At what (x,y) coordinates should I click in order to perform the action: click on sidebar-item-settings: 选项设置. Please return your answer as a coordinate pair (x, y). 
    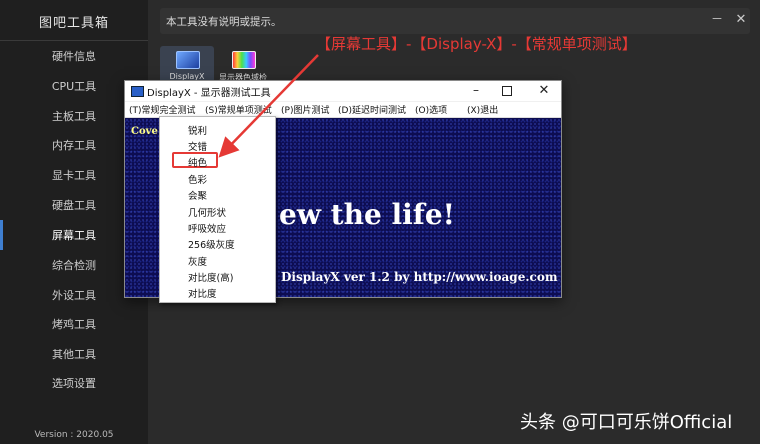
    Looking at the image, I should click on (74, 384).